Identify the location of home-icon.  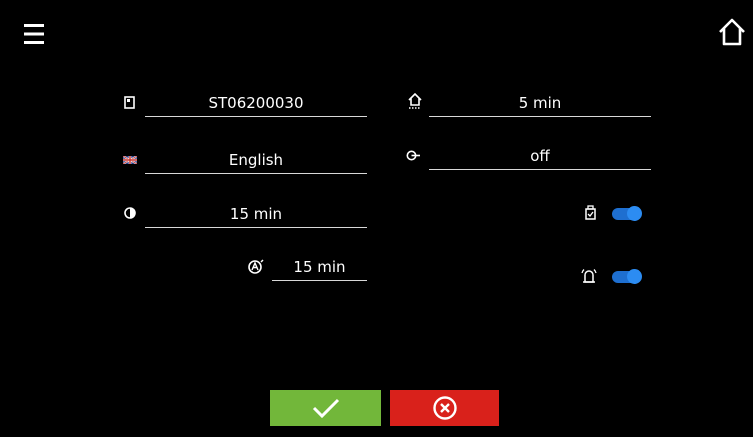
(732, 32).